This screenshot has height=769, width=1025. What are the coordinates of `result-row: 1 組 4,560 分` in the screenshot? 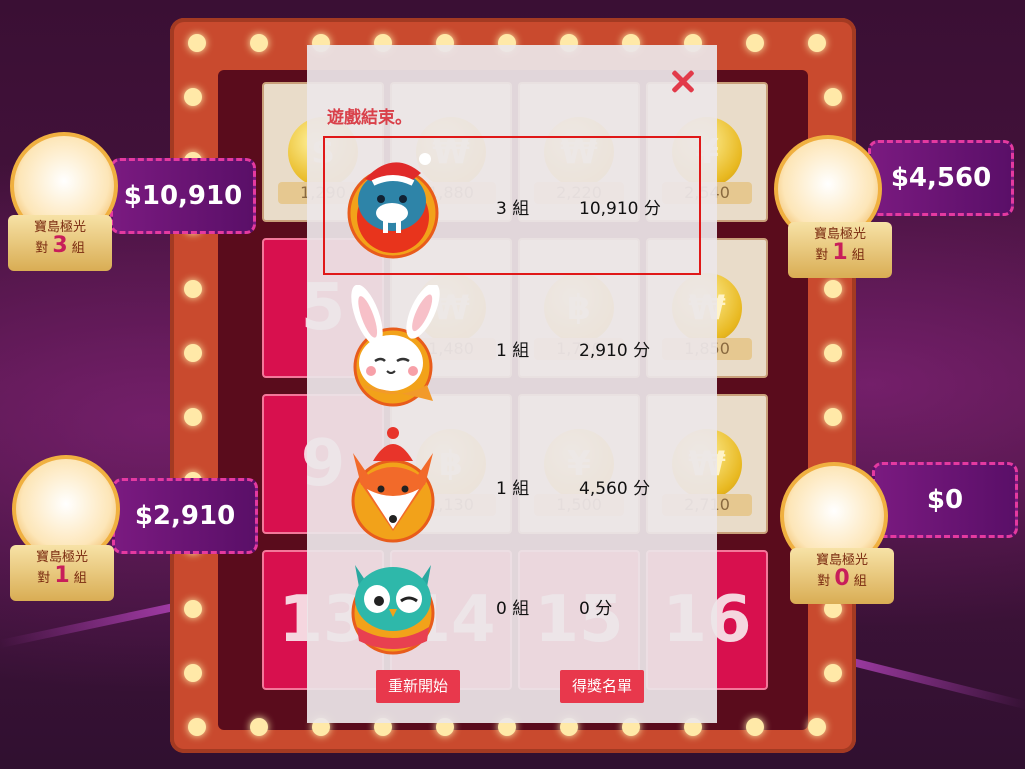 It's located at (512, 485).